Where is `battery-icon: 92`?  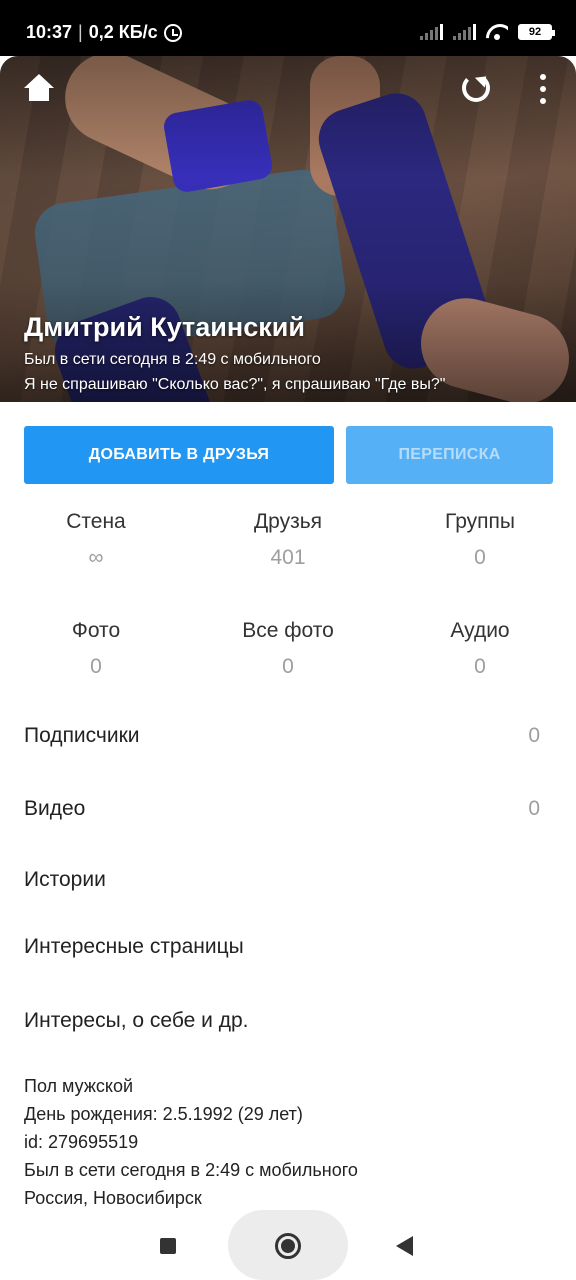 battery-icon: 92 is located at coordinates (536, 32).